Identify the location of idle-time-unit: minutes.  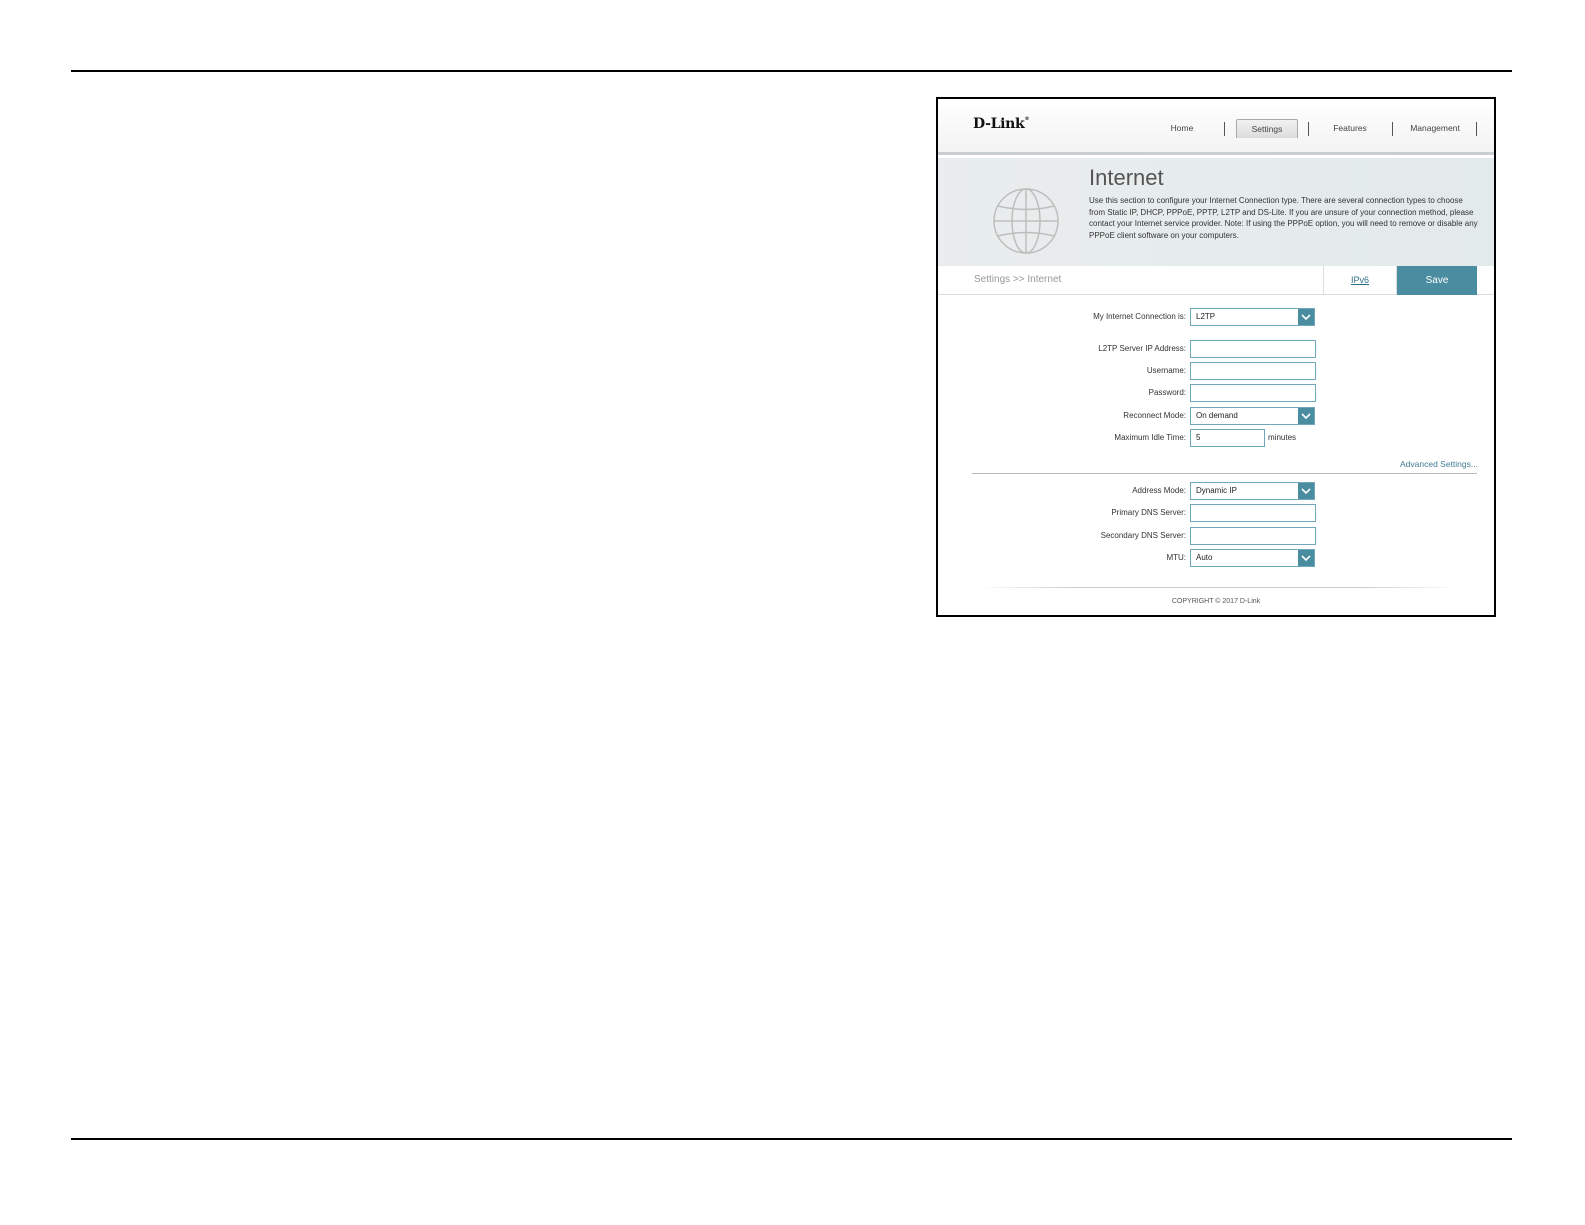
(1282, 437).